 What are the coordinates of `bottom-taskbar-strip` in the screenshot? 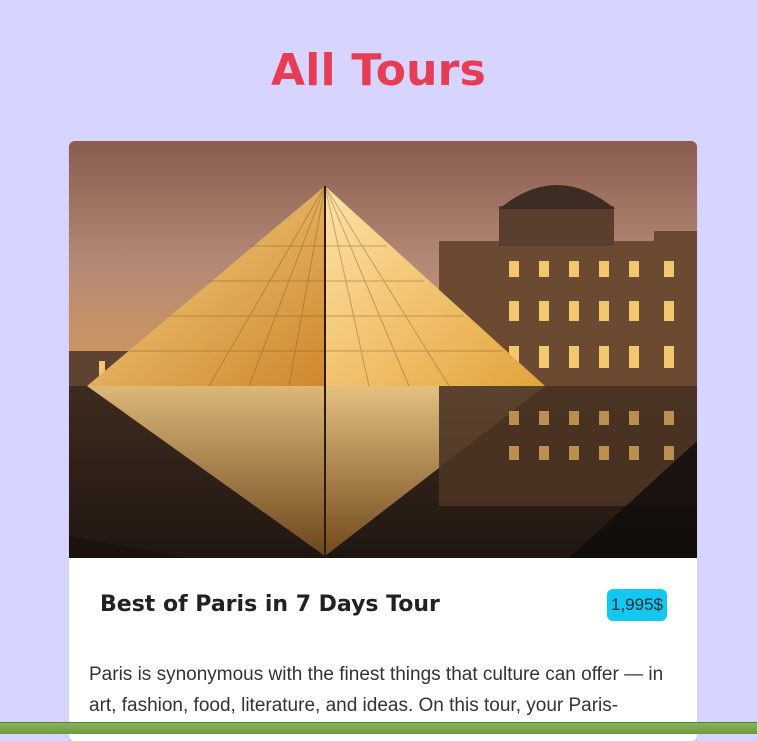 It's located at (378, 728).